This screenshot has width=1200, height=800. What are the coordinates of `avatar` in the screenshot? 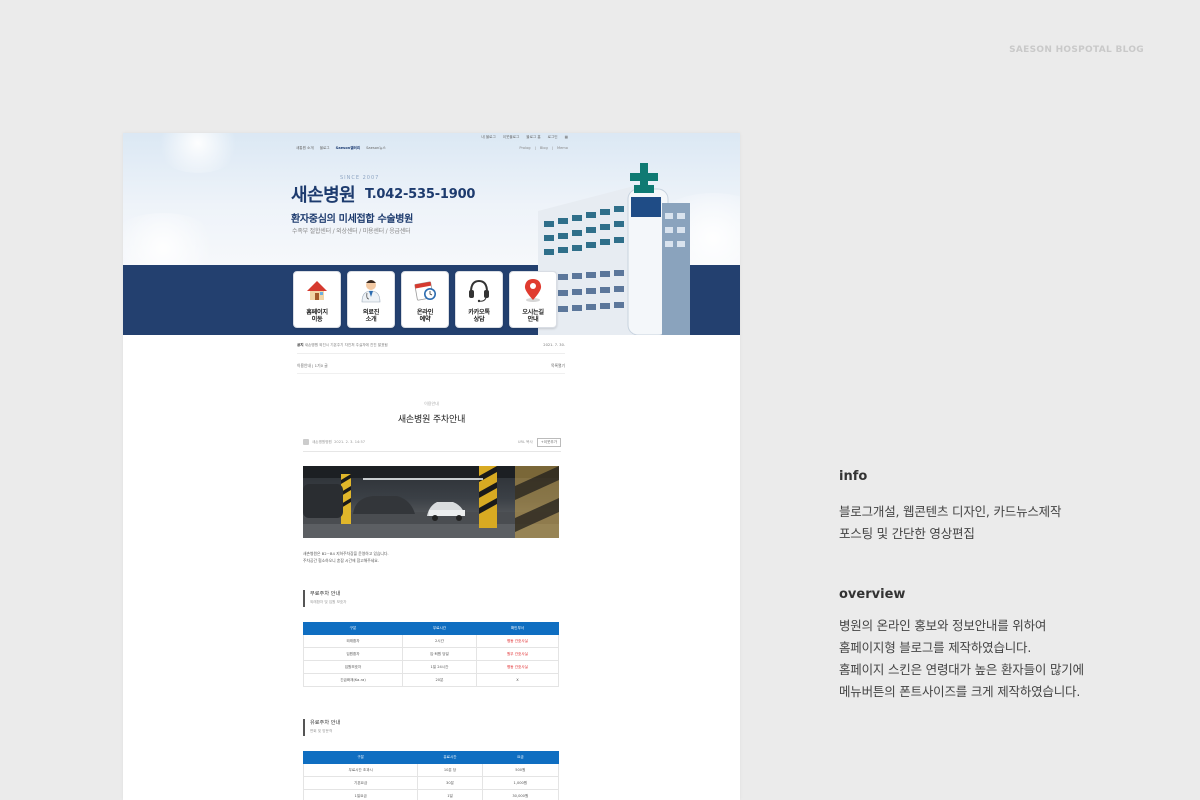 It's located at (306, 442).